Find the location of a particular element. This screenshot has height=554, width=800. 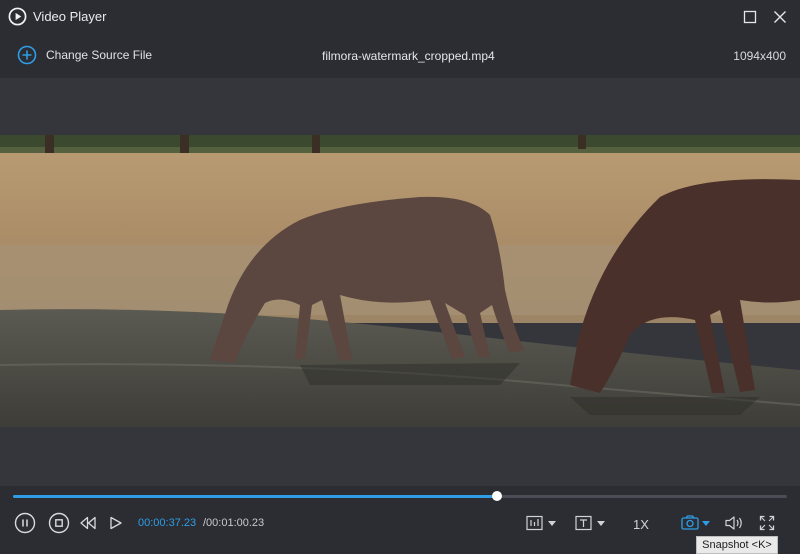

pause-icon is located at coordinates (25, 523).